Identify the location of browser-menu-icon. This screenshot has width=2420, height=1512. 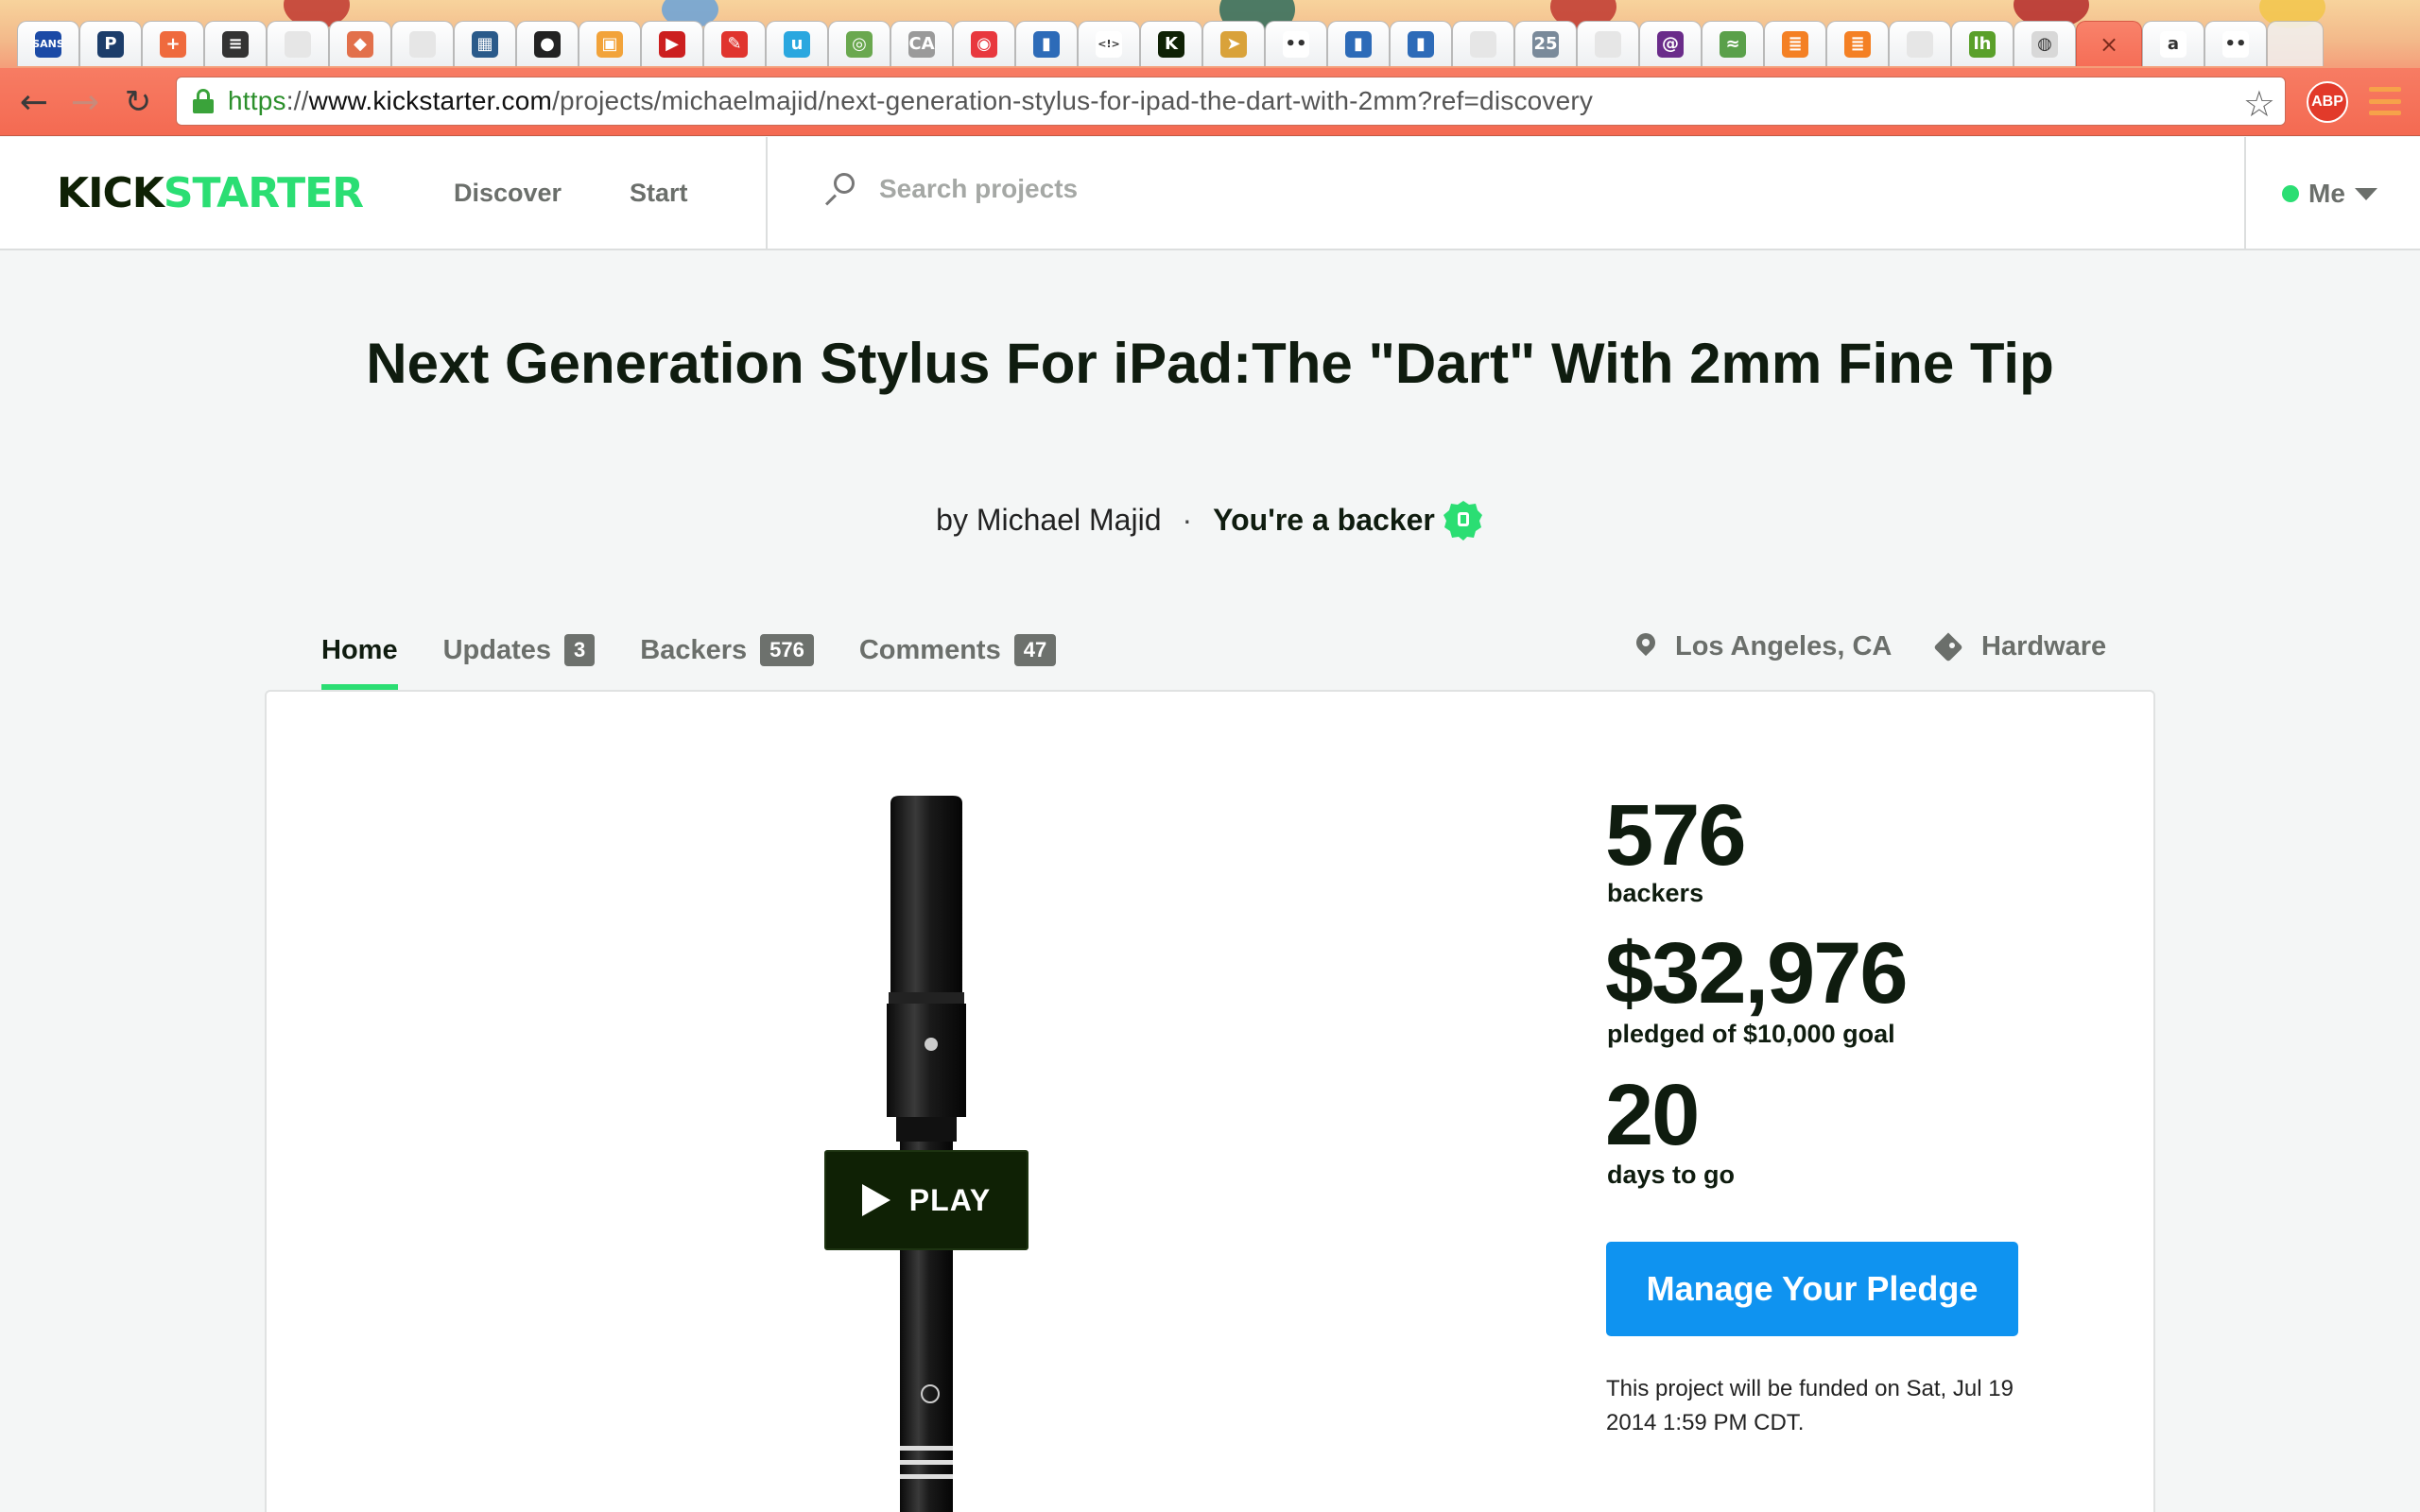
(2385, 101).